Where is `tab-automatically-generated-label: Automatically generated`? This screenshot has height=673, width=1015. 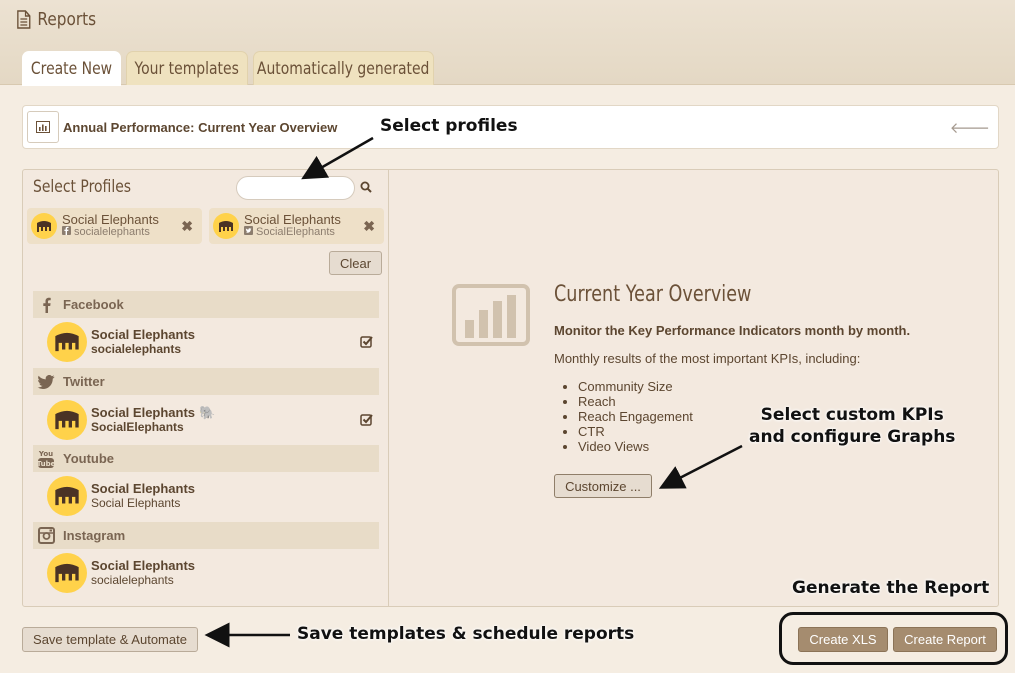
tab-automatically-generated-label: Automatically generated is located at coordinates (343, 68).